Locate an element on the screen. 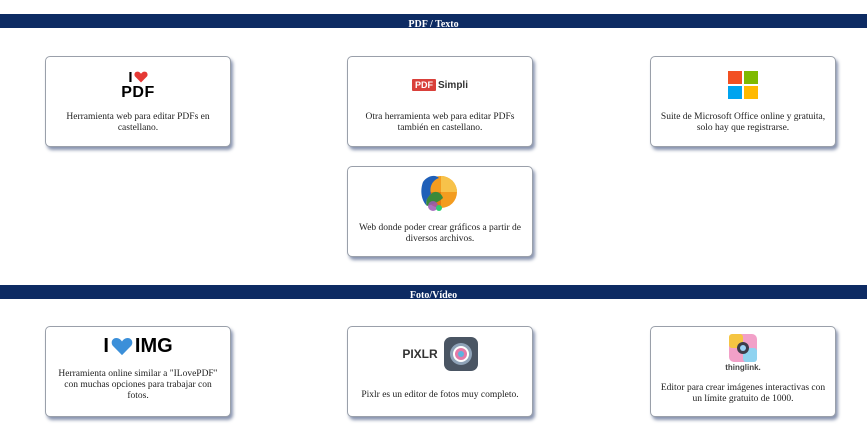 This screenshot has width=867, height=440. chart-globe-logo is located at coordinates (440, 192).